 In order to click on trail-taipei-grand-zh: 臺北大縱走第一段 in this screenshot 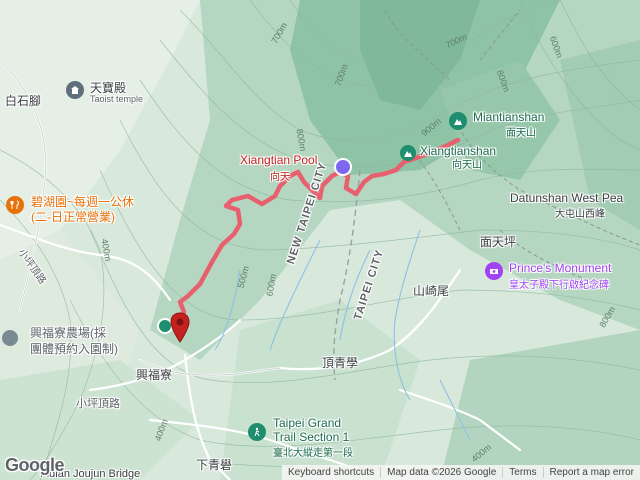, I will do `click(313, 453)`.